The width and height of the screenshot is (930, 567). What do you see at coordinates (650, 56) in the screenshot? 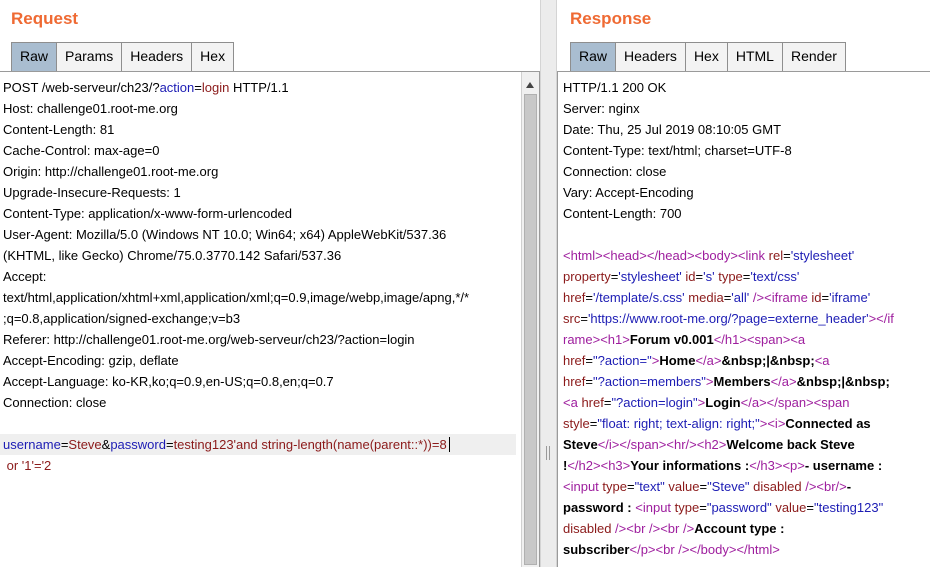
I see `response-tab-headers: Headers` at bounding box center [650, 56].